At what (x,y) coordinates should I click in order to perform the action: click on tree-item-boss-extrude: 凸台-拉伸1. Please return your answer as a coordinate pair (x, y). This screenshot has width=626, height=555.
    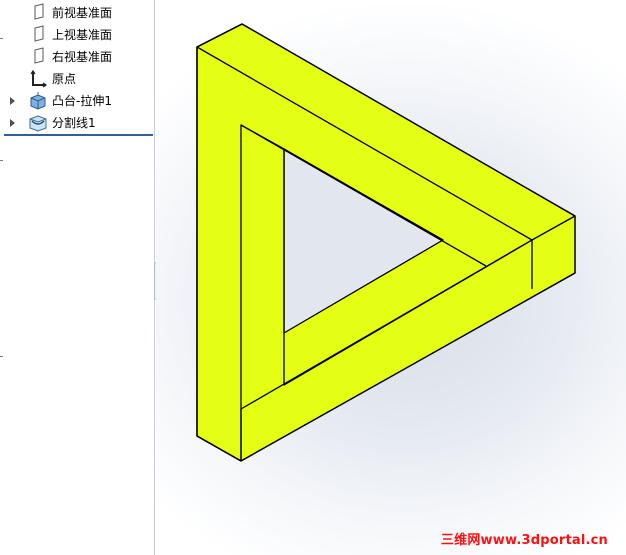
    Looking at the image, I should click on (77, 101).